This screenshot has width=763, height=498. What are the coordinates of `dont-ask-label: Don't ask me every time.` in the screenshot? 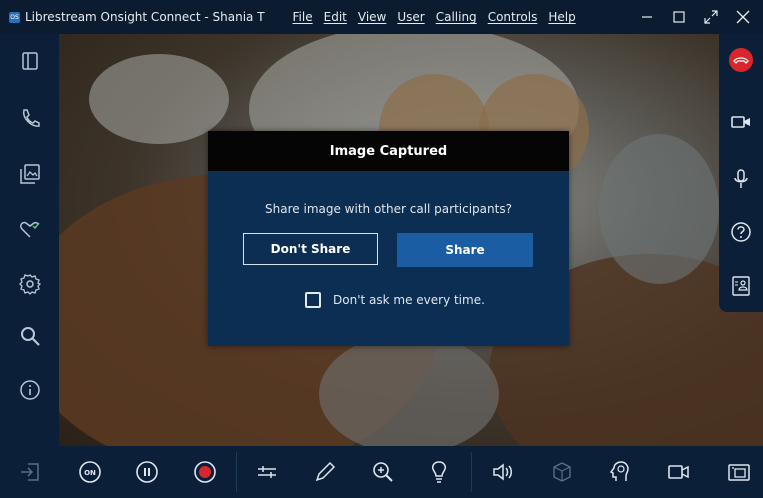 It's located at (409, 300).